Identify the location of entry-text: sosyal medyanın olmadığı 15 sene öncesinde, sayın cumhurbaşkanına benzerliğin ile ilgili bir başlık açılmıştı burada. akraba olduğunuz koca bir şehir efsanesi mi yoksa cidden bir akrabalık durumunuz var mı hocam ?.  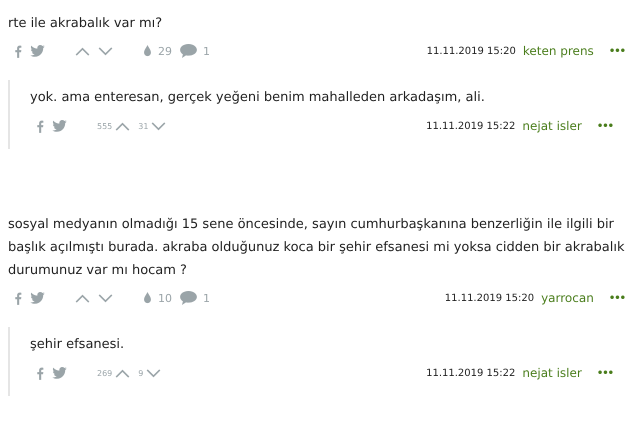
(316, 248).